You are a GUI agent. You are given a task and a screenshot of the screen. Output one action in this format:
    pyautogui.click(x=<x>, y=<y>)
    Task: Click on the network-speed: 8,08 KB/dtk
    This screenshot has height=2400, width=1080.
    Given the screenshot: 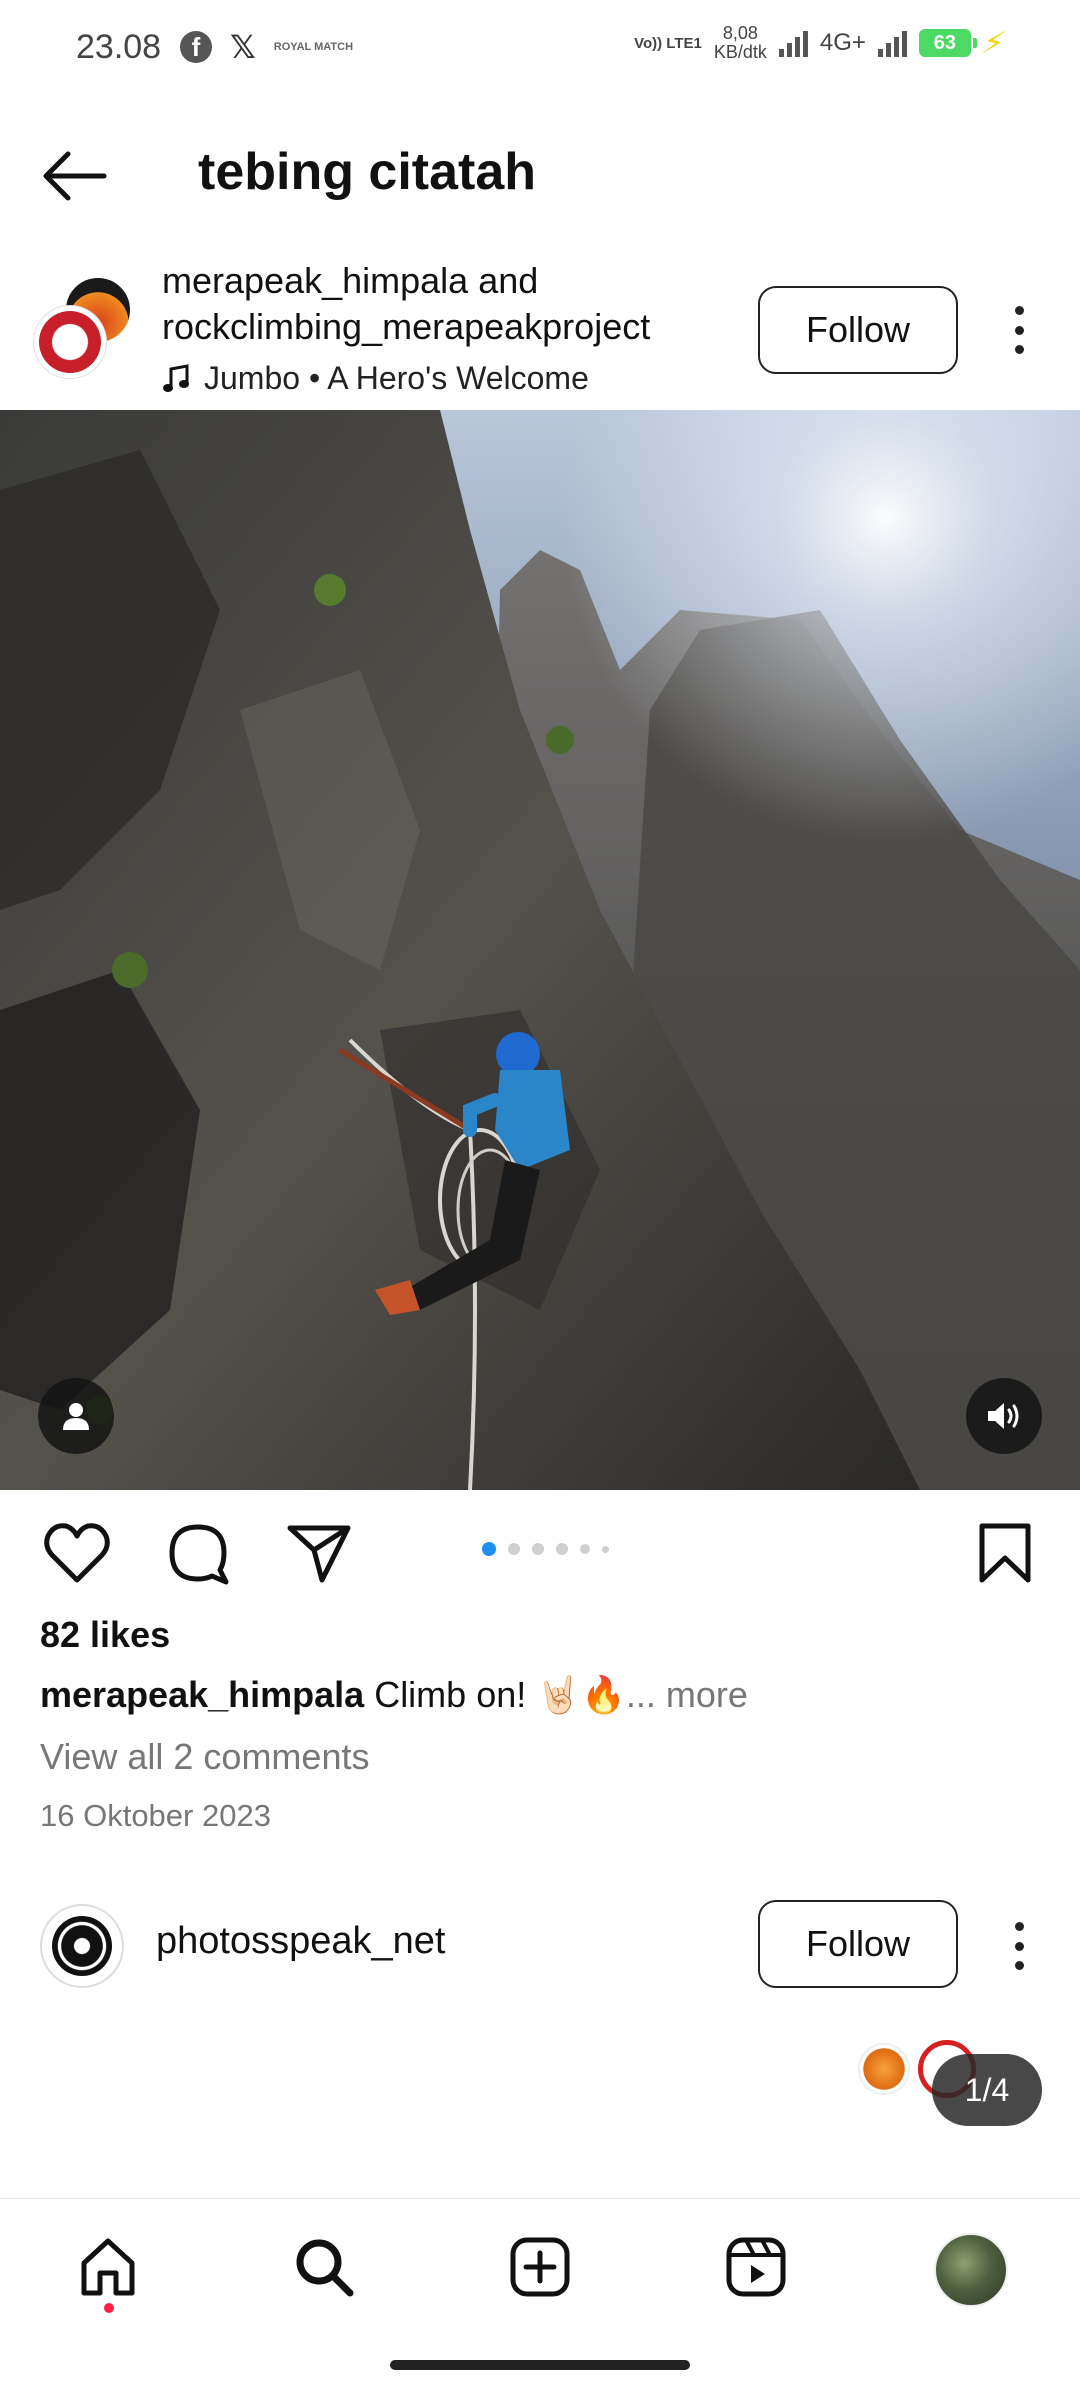 What is the action you would take?
    pyautogui.click(x=740, y=43)
    